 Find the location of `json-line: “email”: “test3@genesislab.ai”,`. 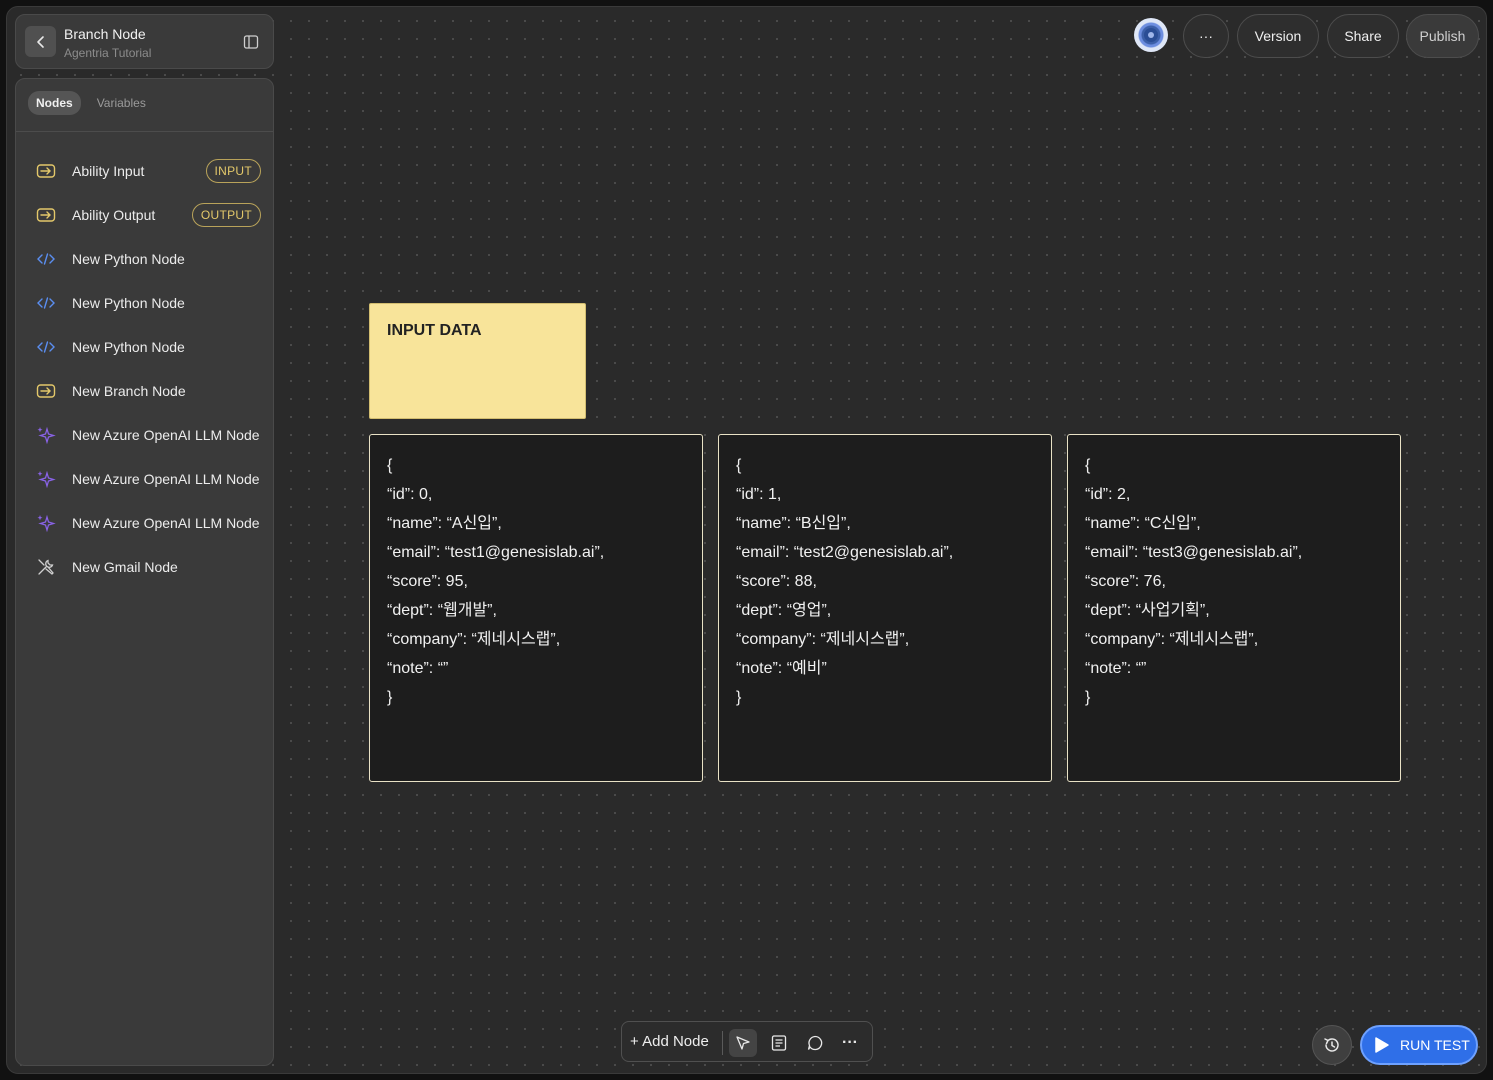

json-line: “email”: “test3@genesislab.ai”, is located at coordinates (1194, 552).